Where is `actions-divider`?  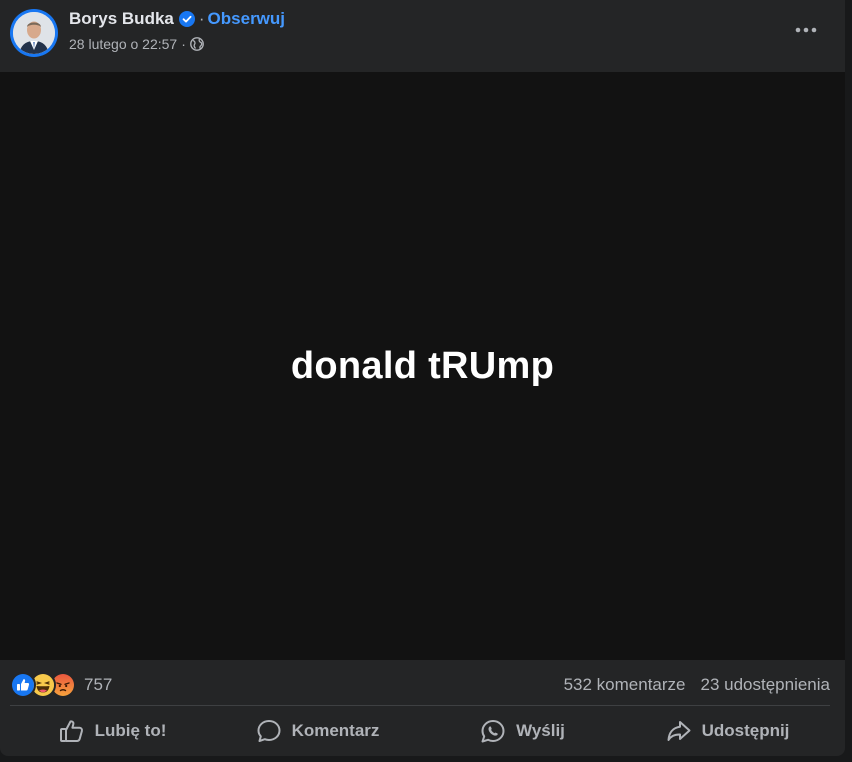 actions-divider is located at coordinates (420, 705).